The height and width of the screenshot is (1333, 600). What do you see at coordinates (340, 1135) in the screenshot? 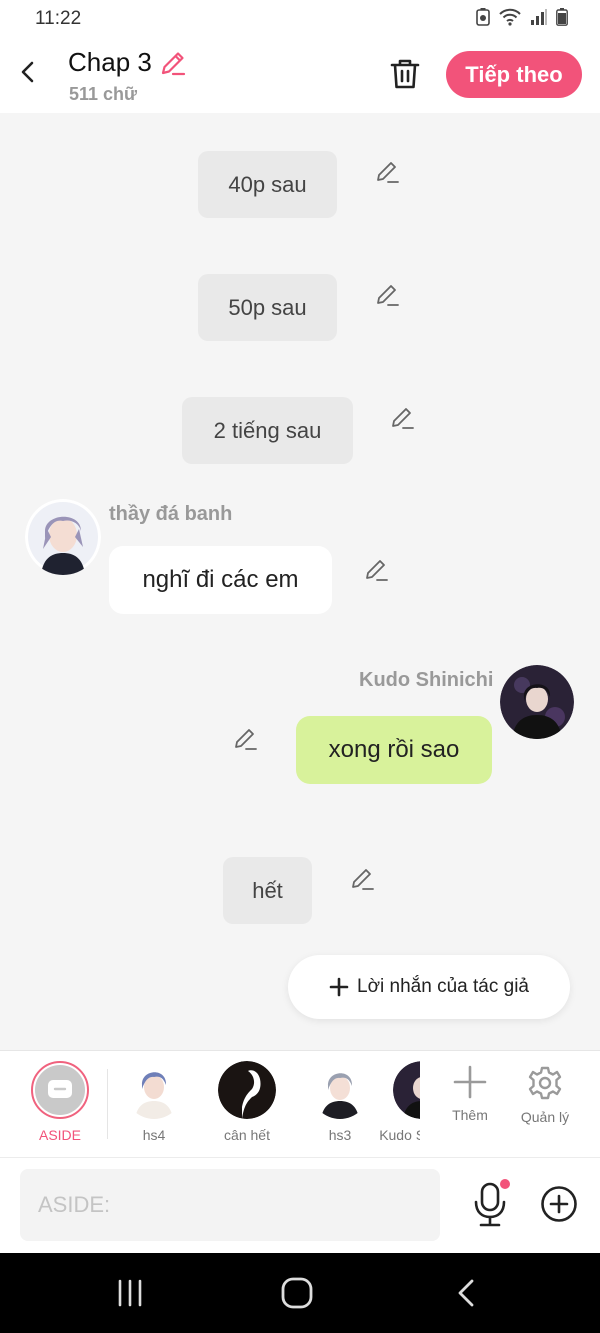
I see `character-label: hs3` at bounding box center [340, 1135].